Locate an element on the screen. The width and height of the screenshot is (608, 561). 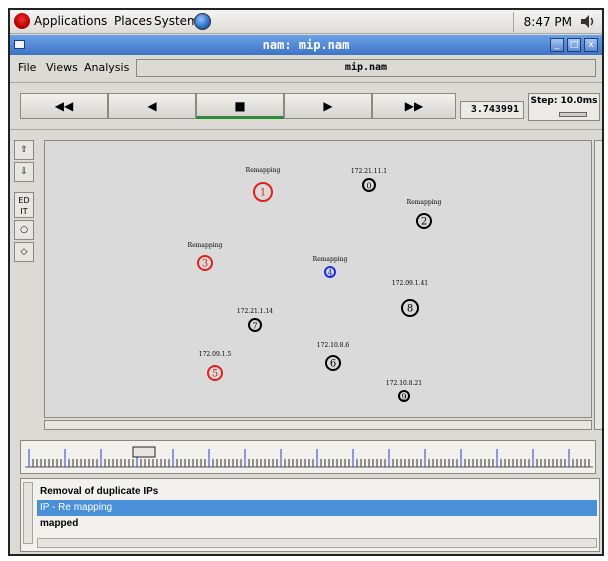
clock: 8:47 PM is located at coordinates (548, 22).